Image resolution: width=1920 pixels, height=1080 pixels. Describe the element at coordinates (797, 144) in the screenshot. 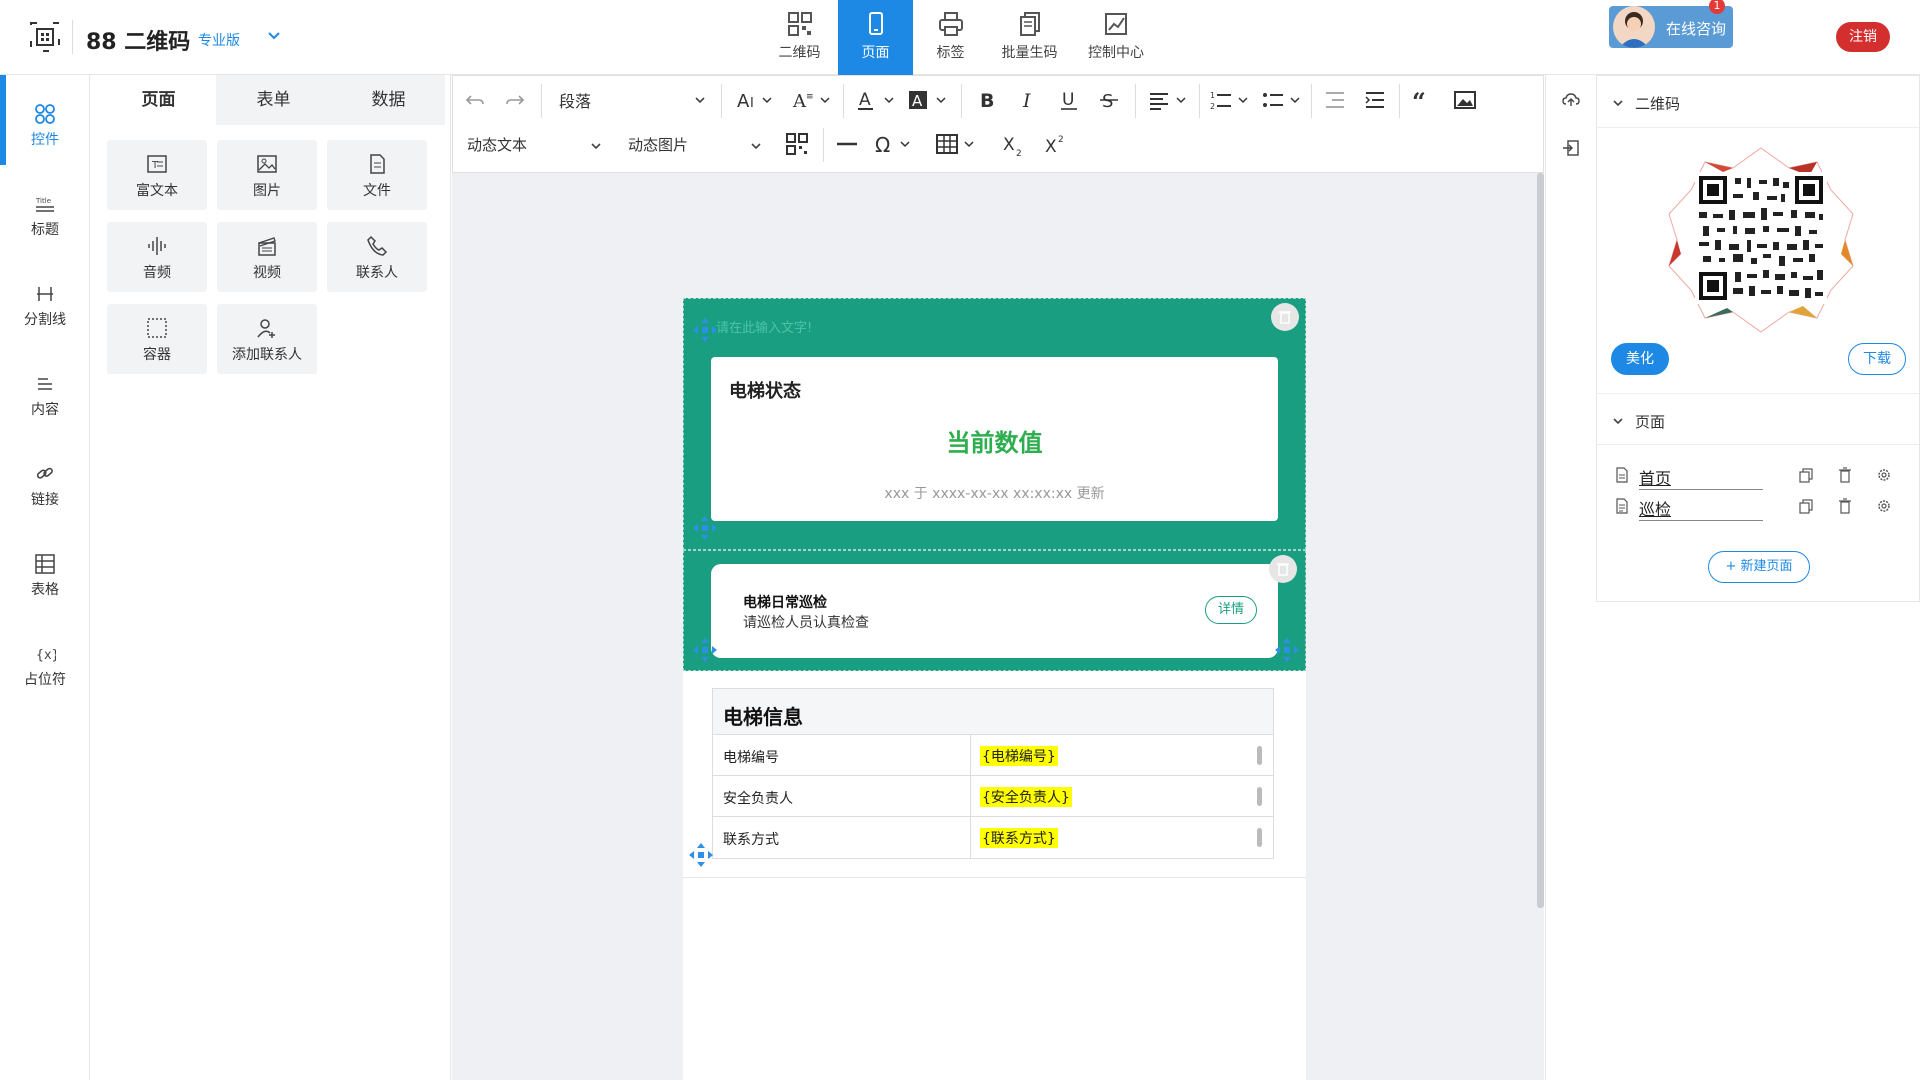

I see `insert-qrcode-icon` at that location.